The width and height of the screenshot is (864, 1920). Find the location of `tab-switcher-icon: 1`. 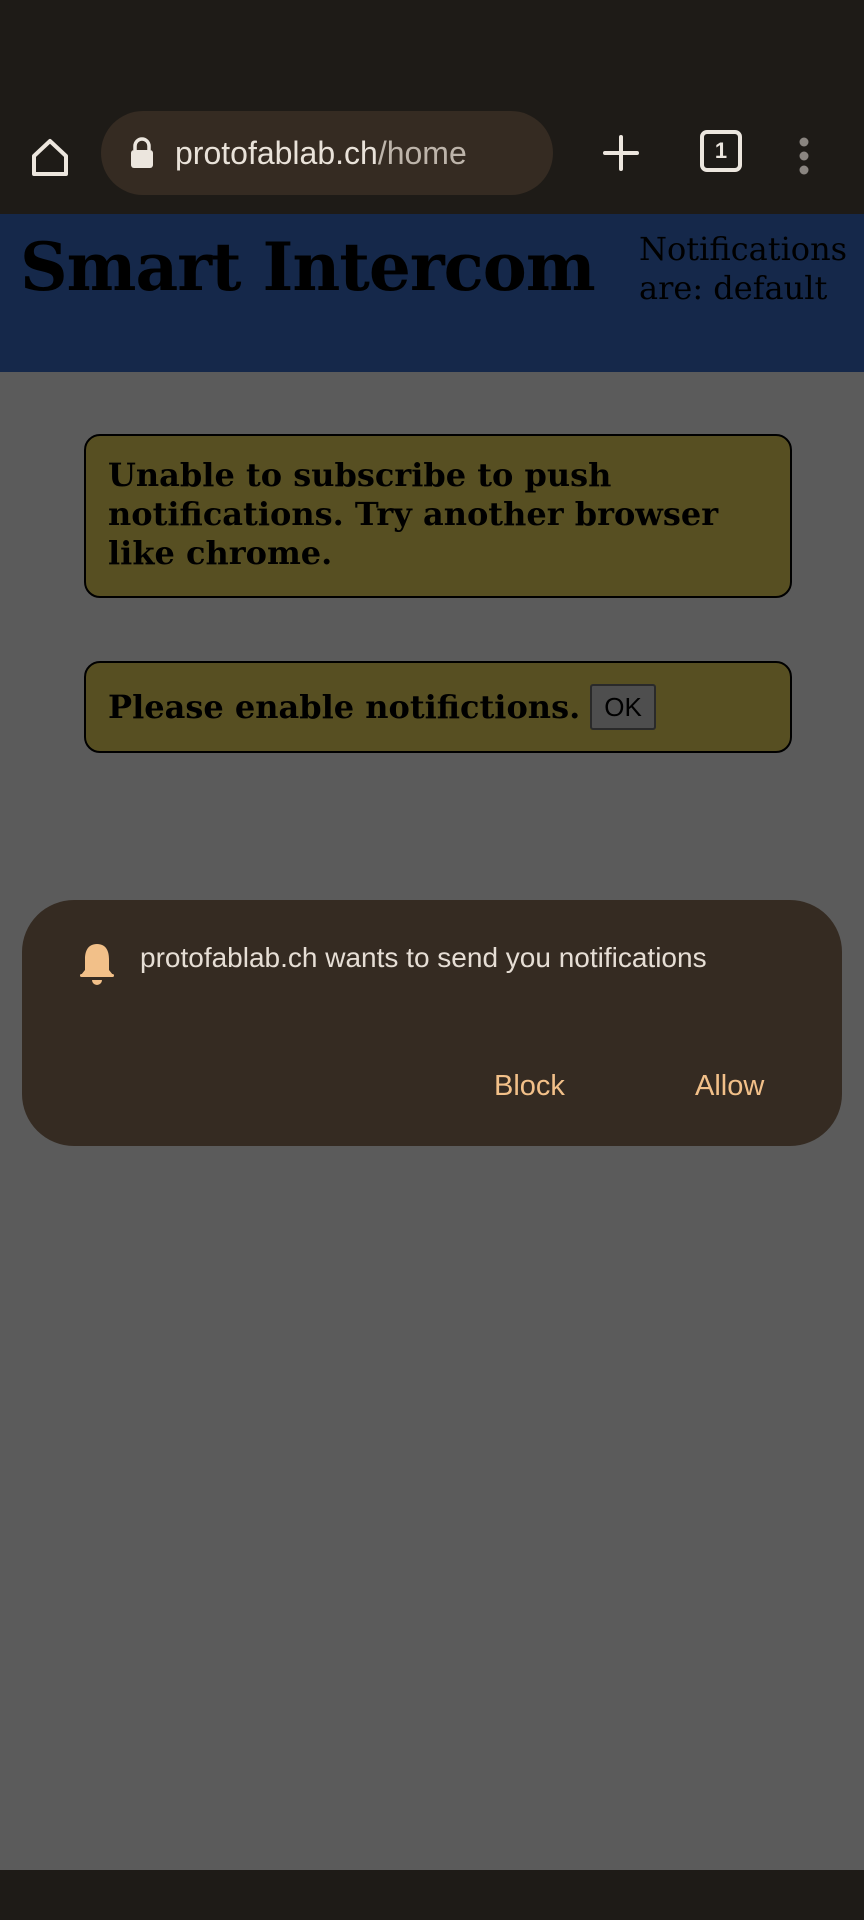

tab-switcher-icon: 1 is located at coordinates (721, 151).